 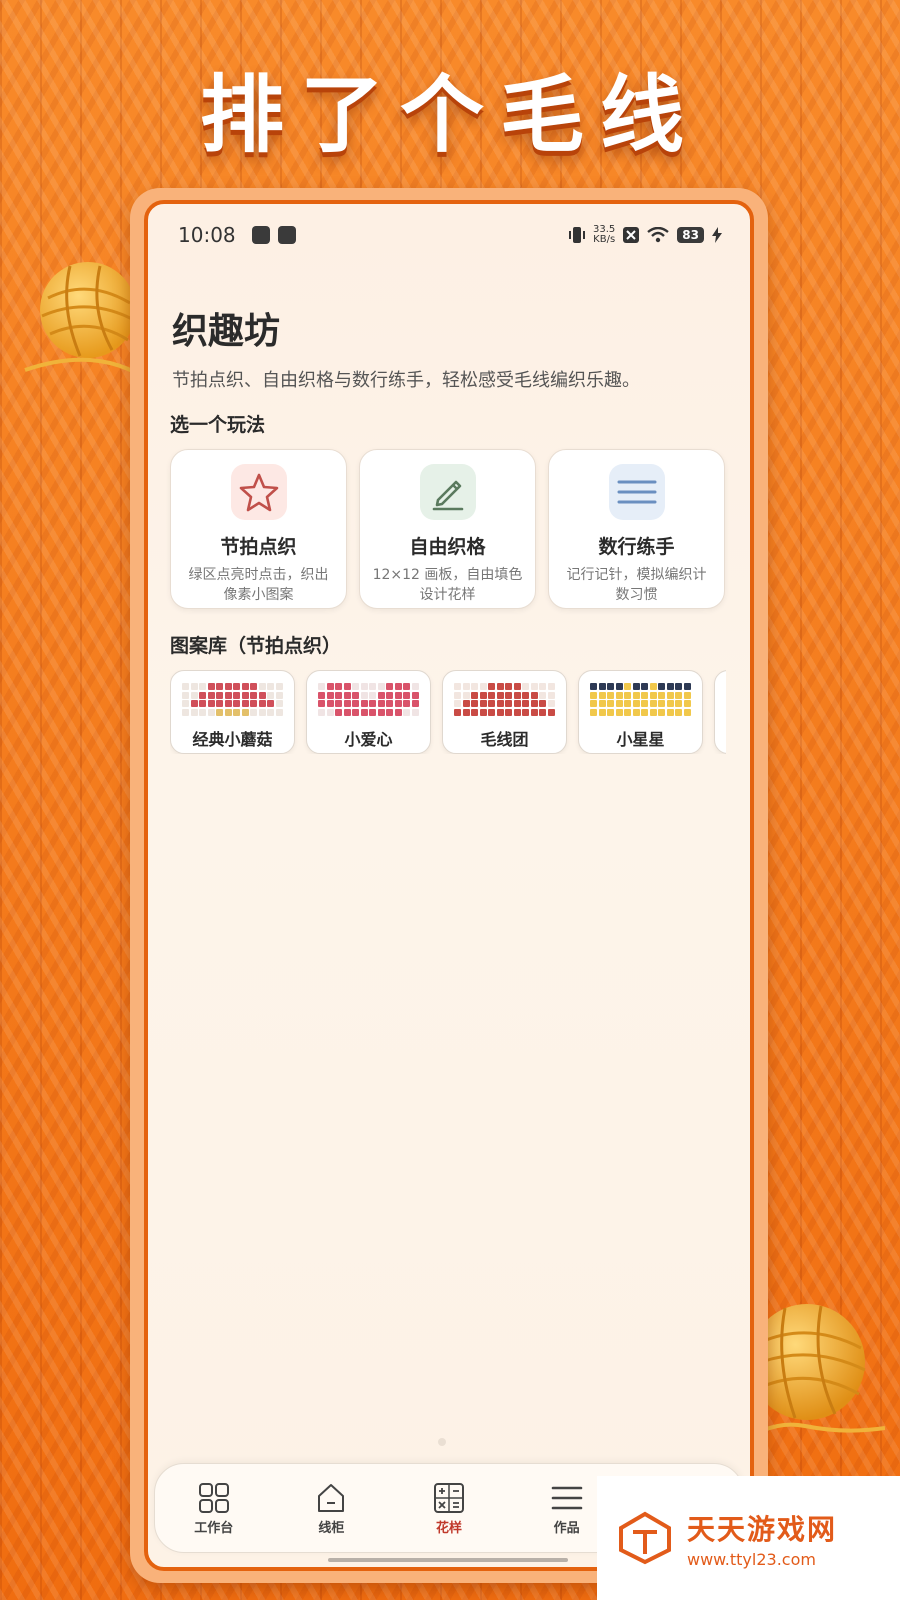 I want to click on tab-patterns: 花样, so click(x=449, y=1508).